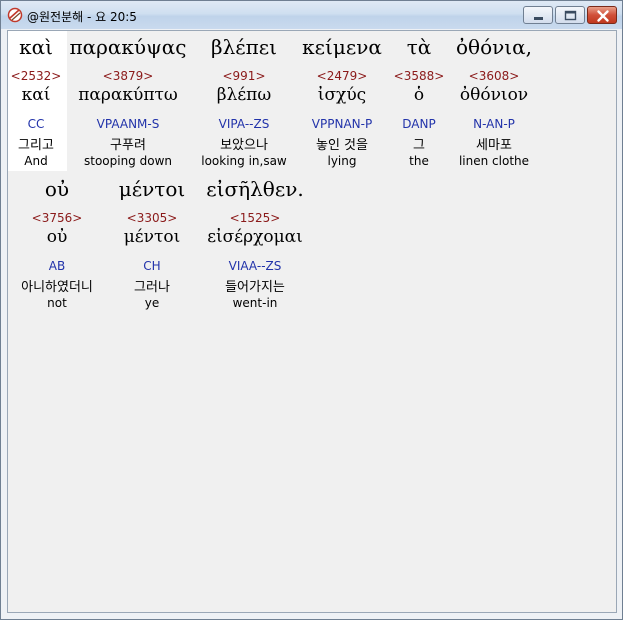 The image size is (623, 620). I want to click on greek-word: ὀθόνια,, so click(494, 47).